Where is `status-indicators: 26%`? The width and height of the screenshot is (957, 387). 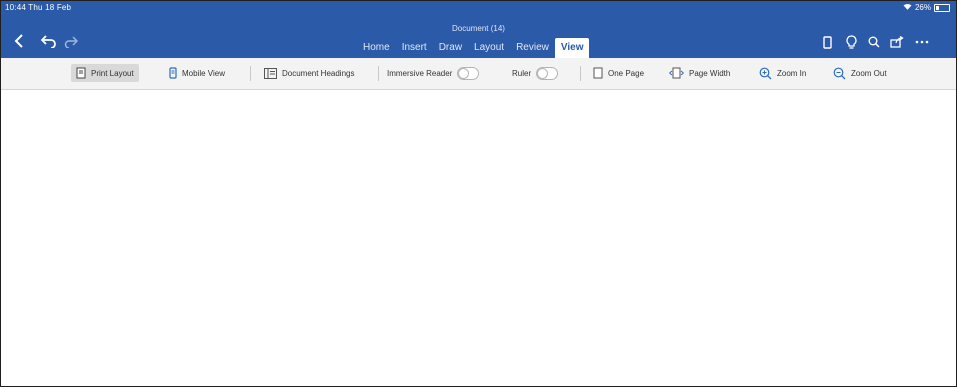 status-indicators: 26% is located at coordinates (926, 7).